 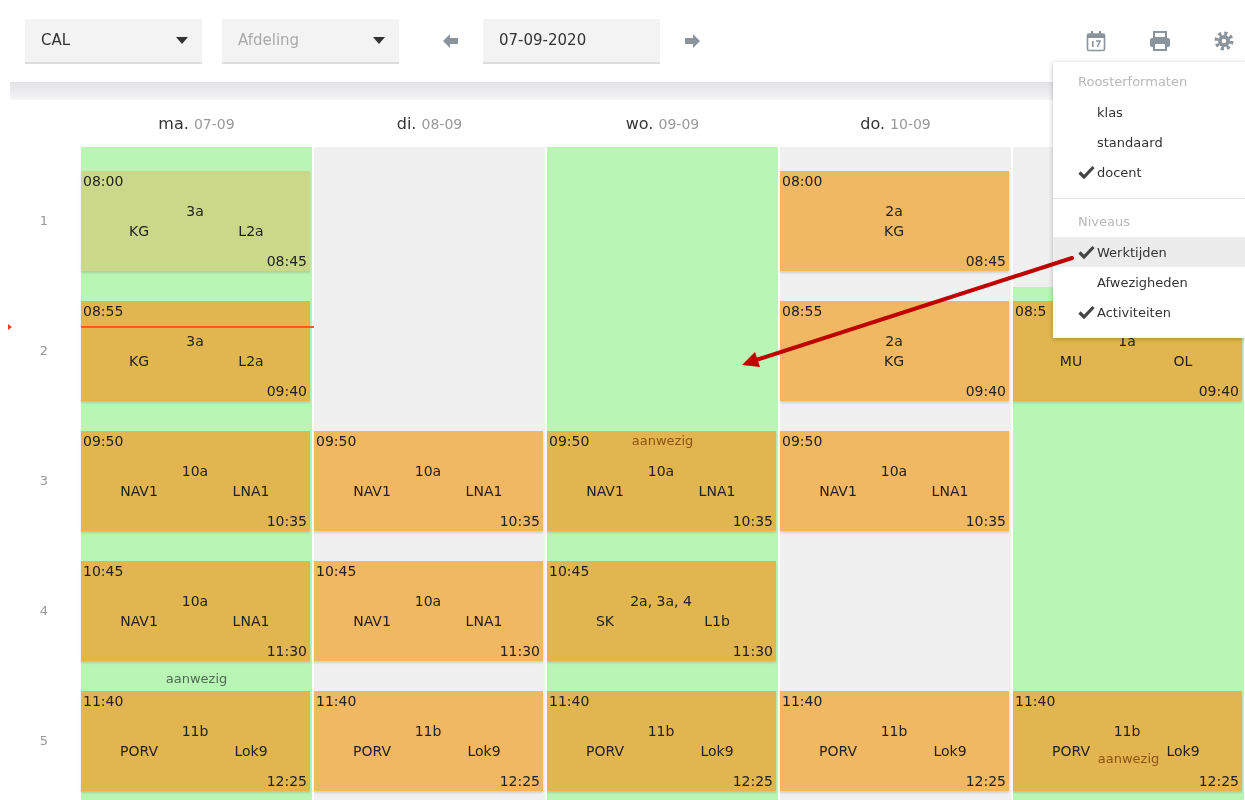 What do you see at coordinates (450, 41) in the screenshot?
I see `arrow-left-icon` at bounding box center [450, 41].